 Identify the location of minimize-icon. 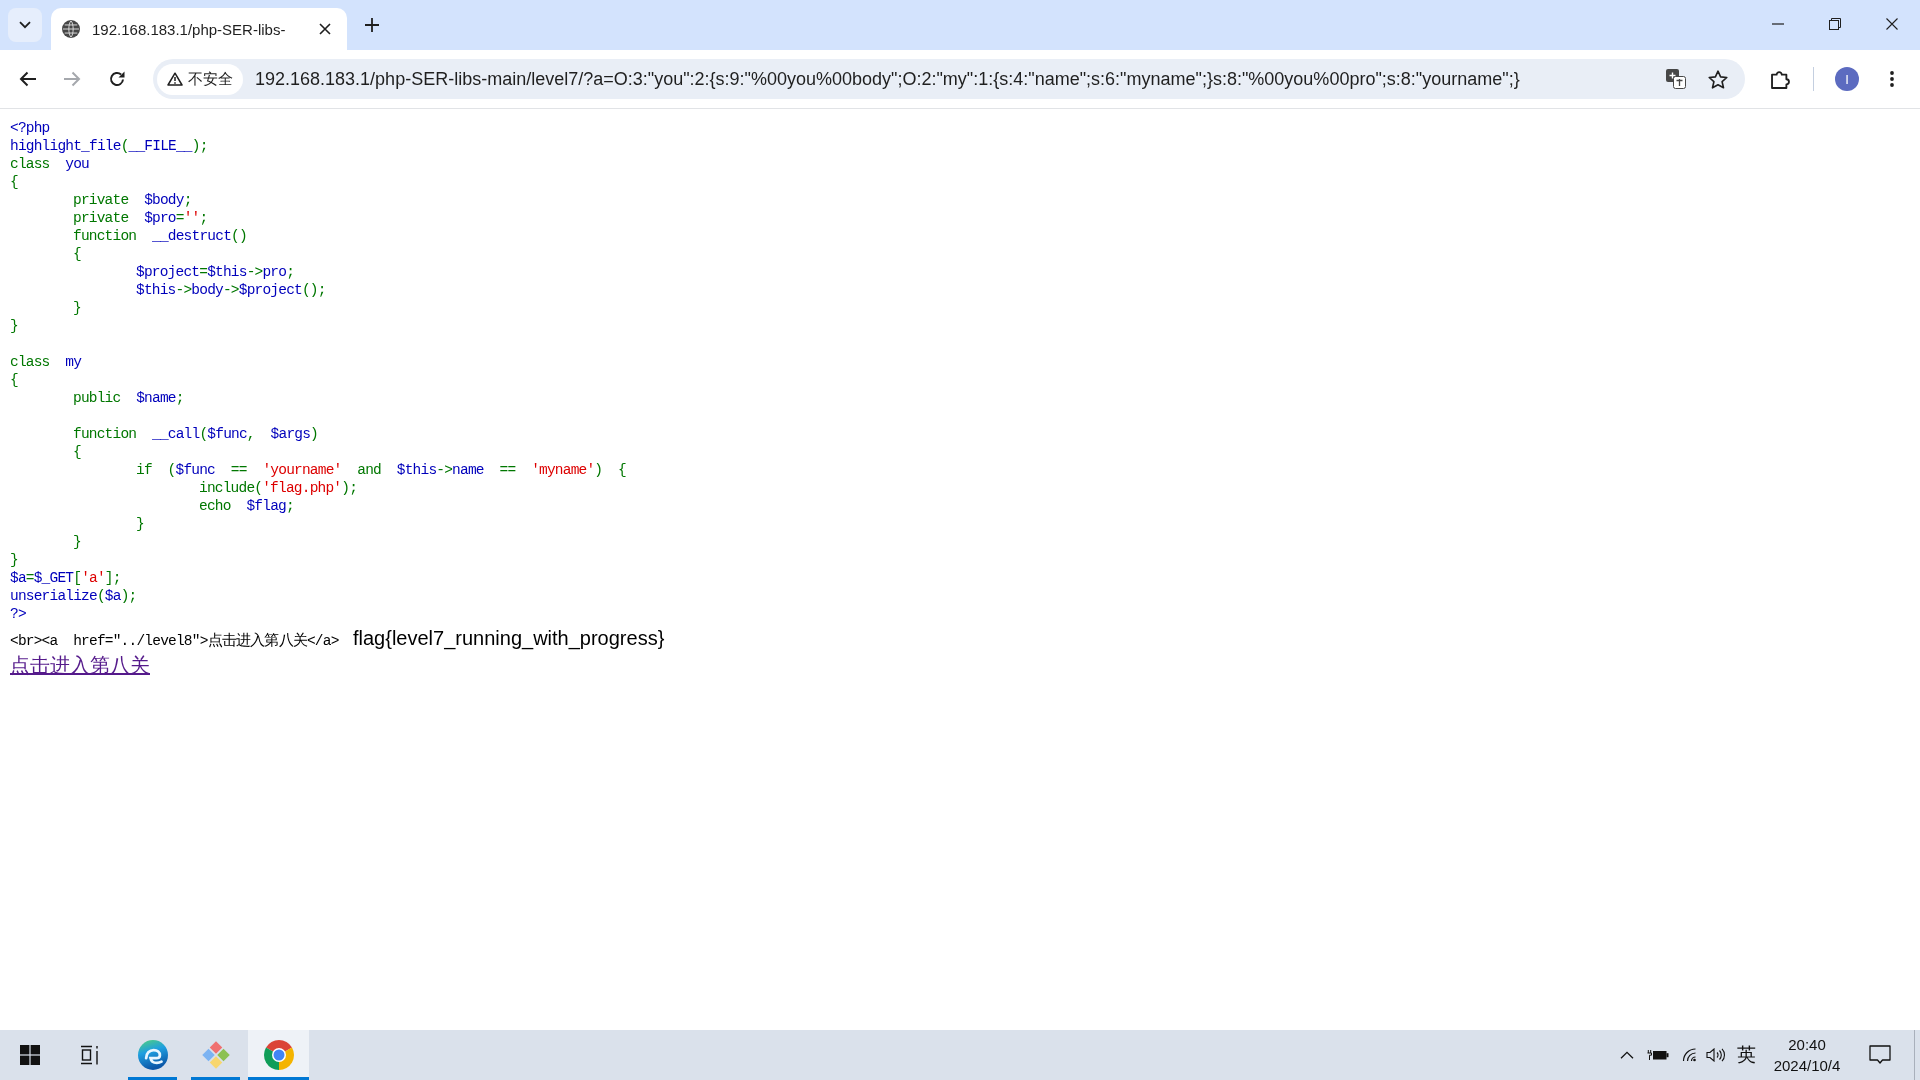
(1777, 24).